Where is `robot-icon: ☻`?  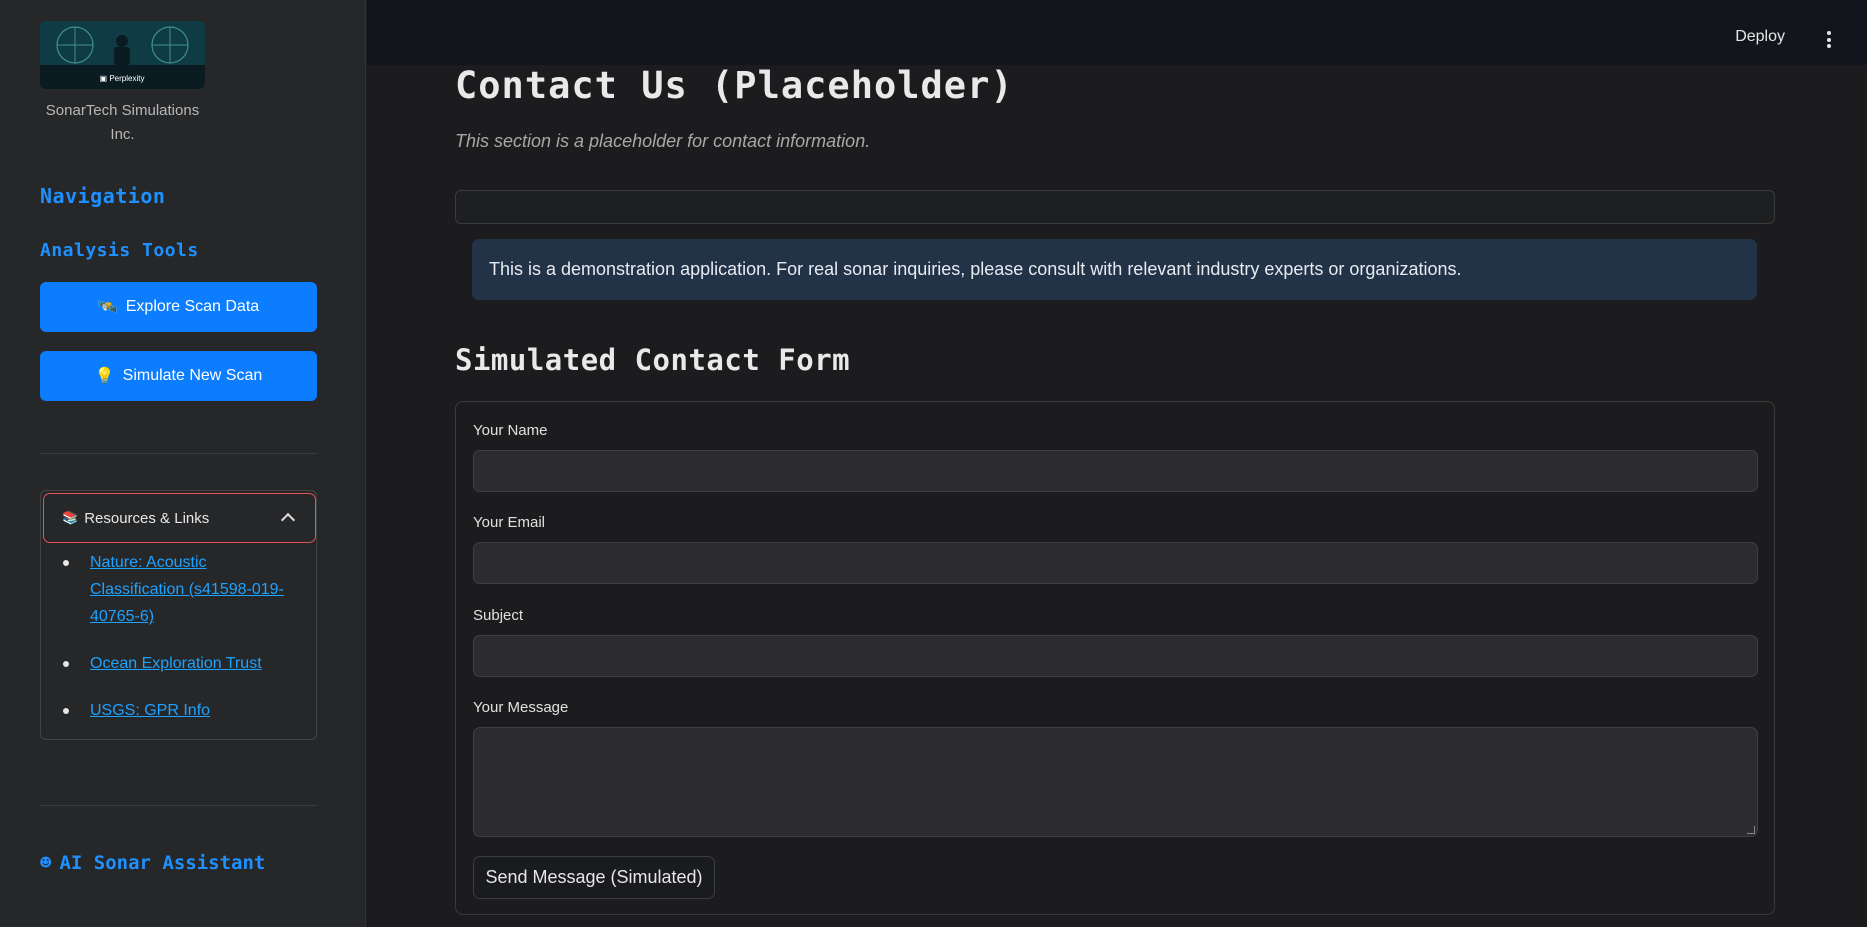 robot-icon: ☻ is located at coordinates (46, 863).